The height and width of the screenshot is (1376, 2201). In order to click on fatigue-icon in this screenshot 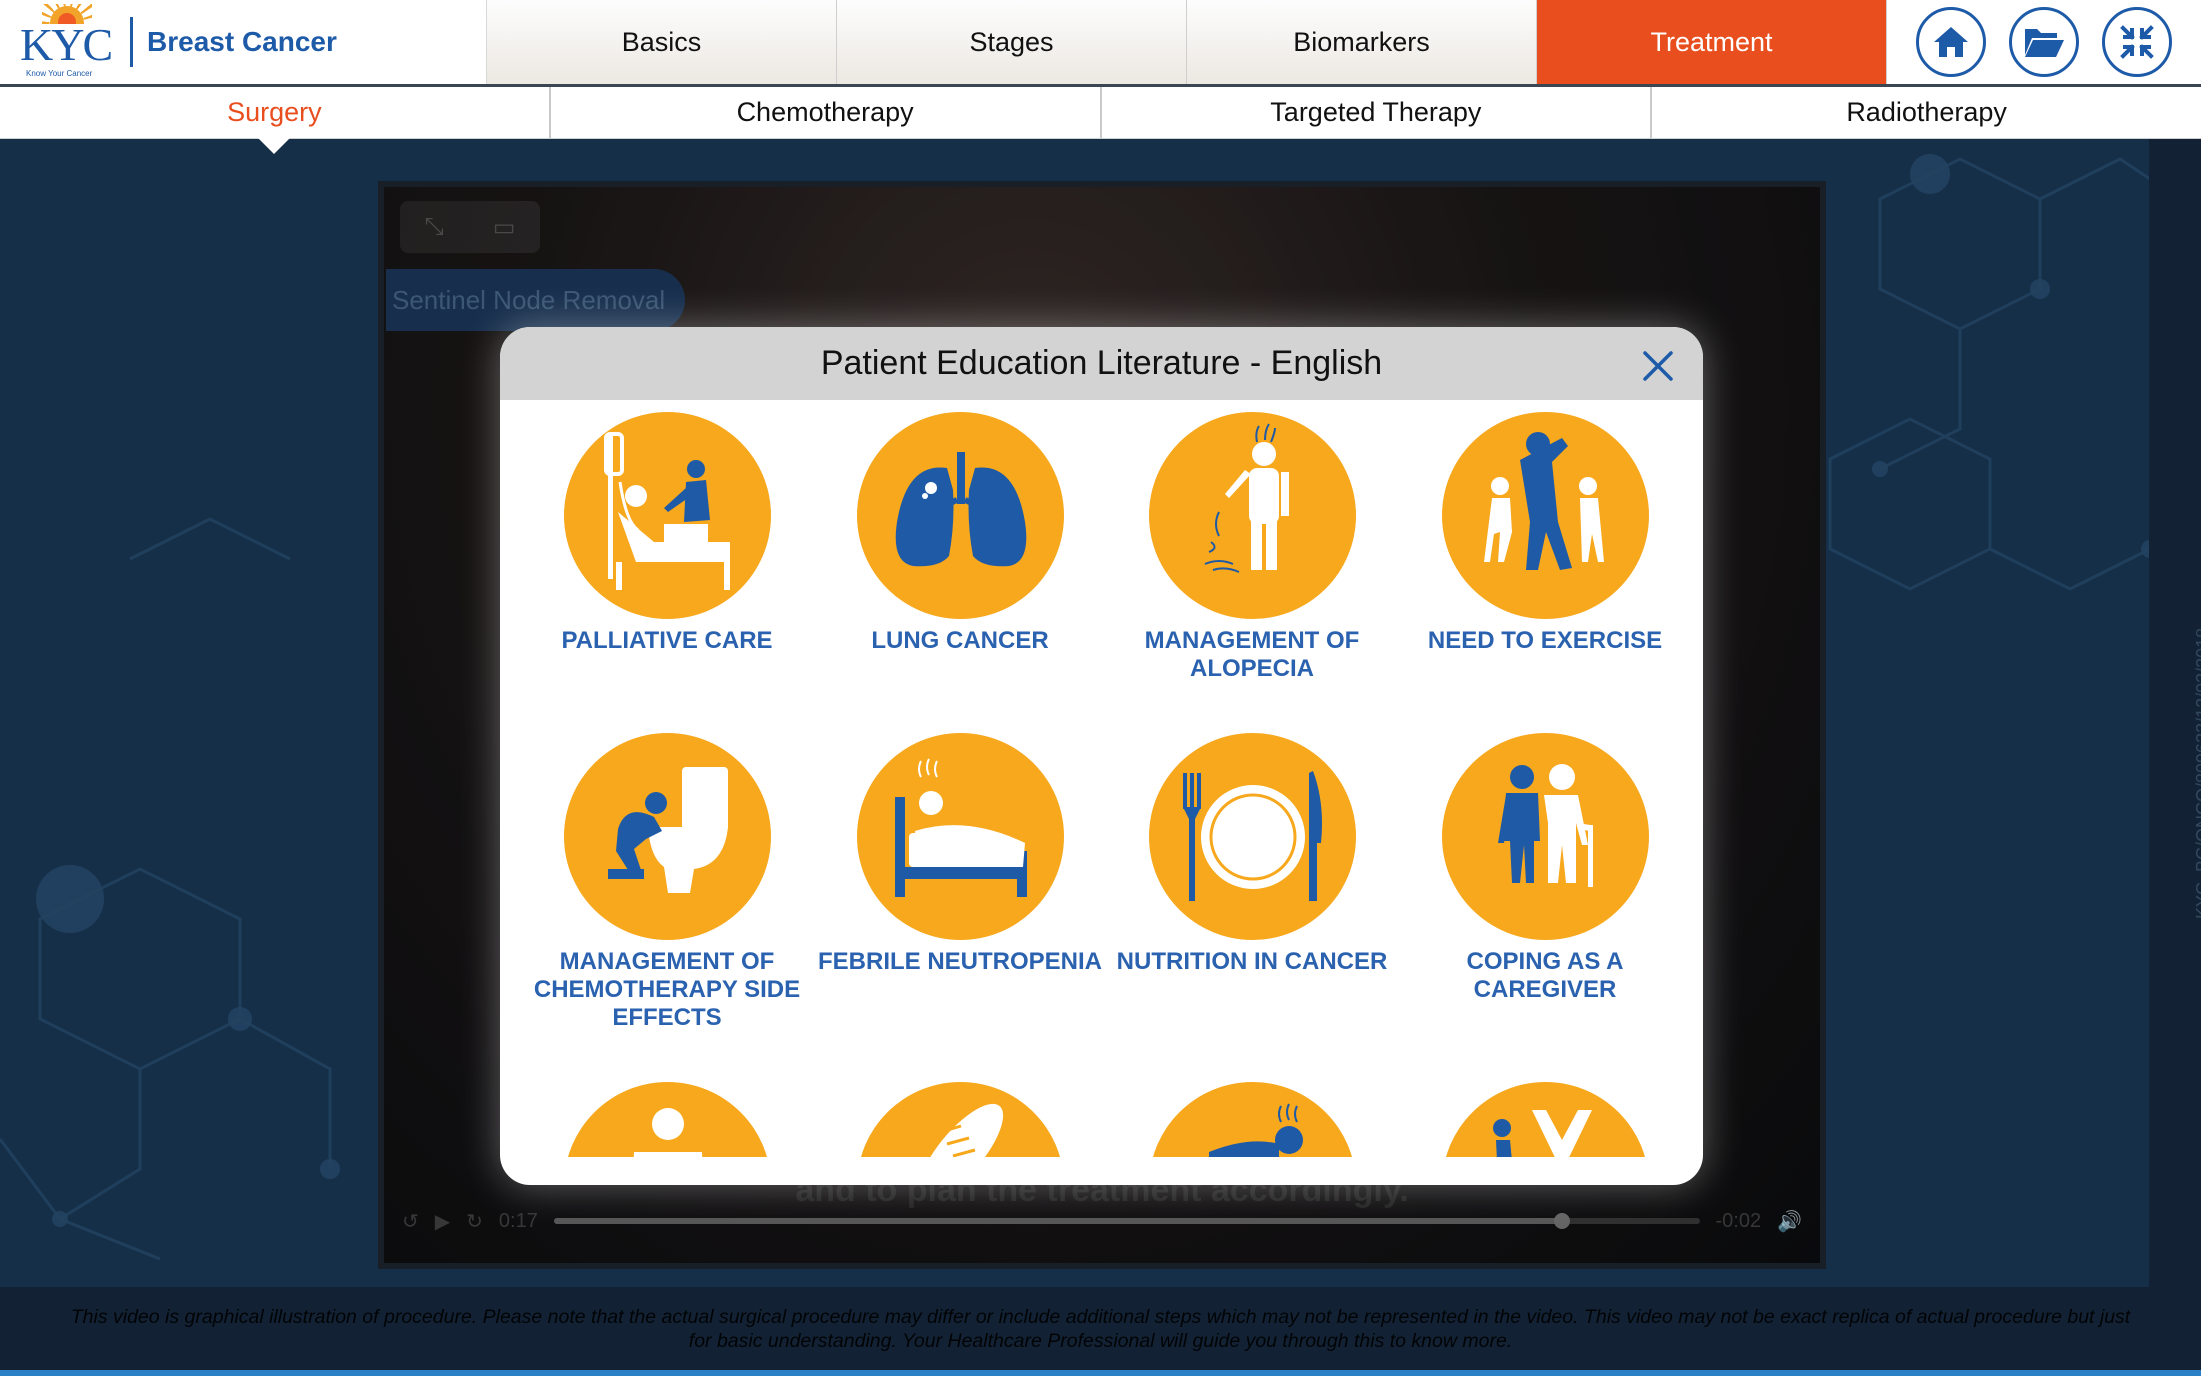, I will do `click(1255, 1130)`.